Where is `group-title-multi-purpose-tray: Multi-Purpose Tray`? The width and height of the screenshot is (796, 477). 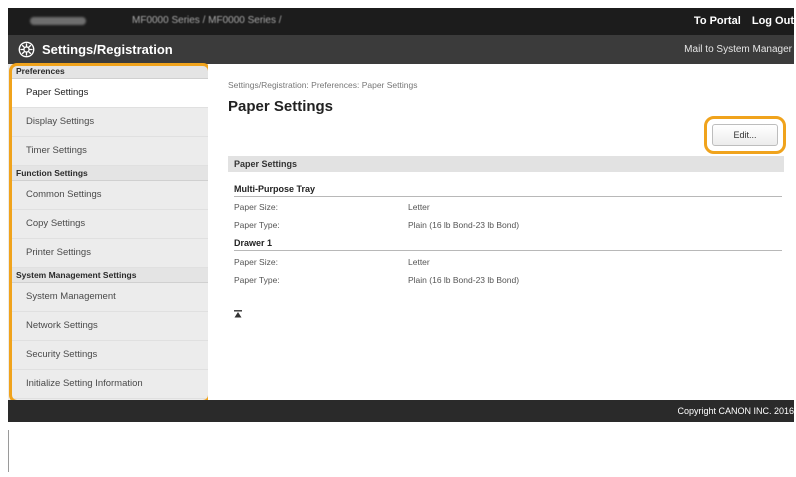
group-title-multi-purpose-tray: Multi-Purpose Tray is located at coordinates (508, 190).